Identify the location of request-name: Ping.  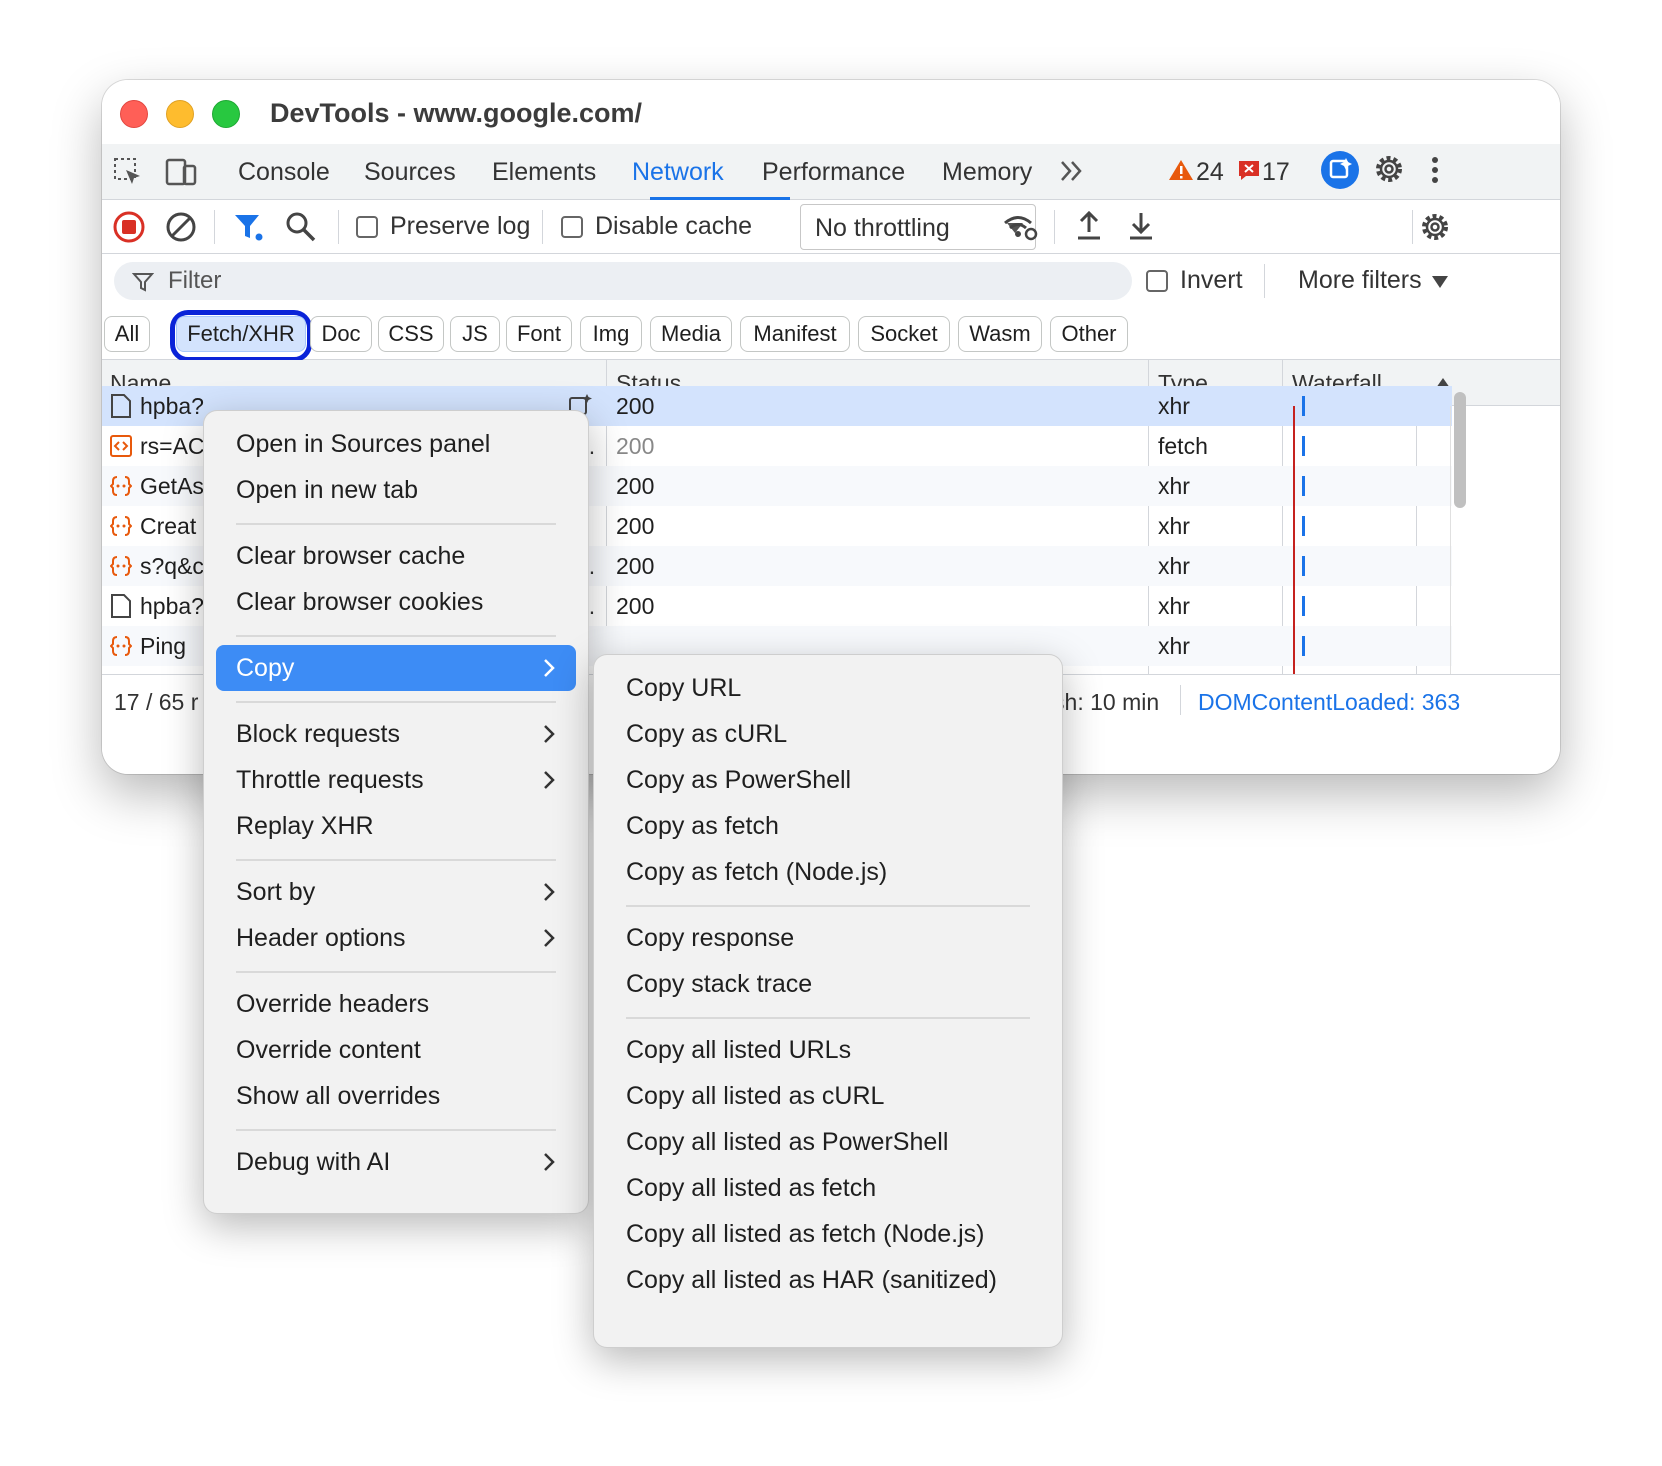
(163, 646).